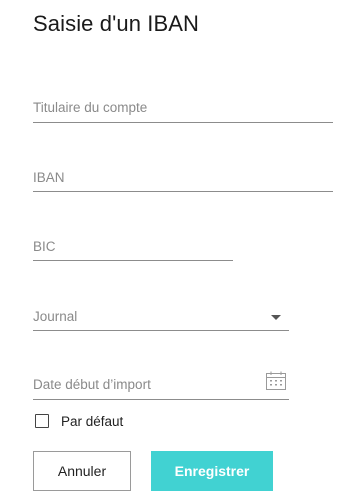 This screenshot has height=503, width=348. Describe the element at coordinates (183, 181) in the screenshot. I see `iban-field: IBAN` at that location.